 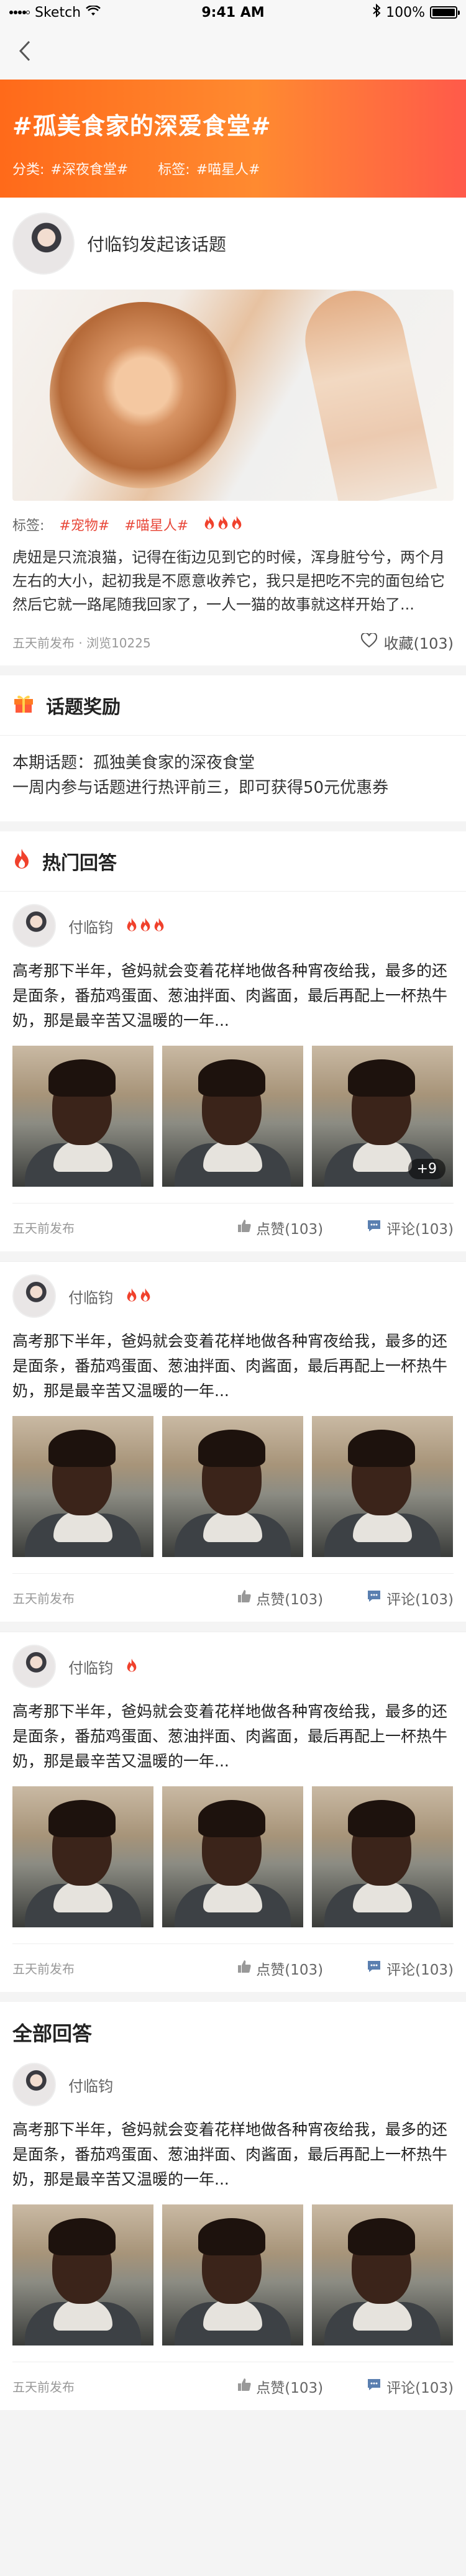 What do you see at coordinates (157, 244) in the screenshot?
I see `post-author-text: 付临钧发起该话题` at bounding box center [157, 244].